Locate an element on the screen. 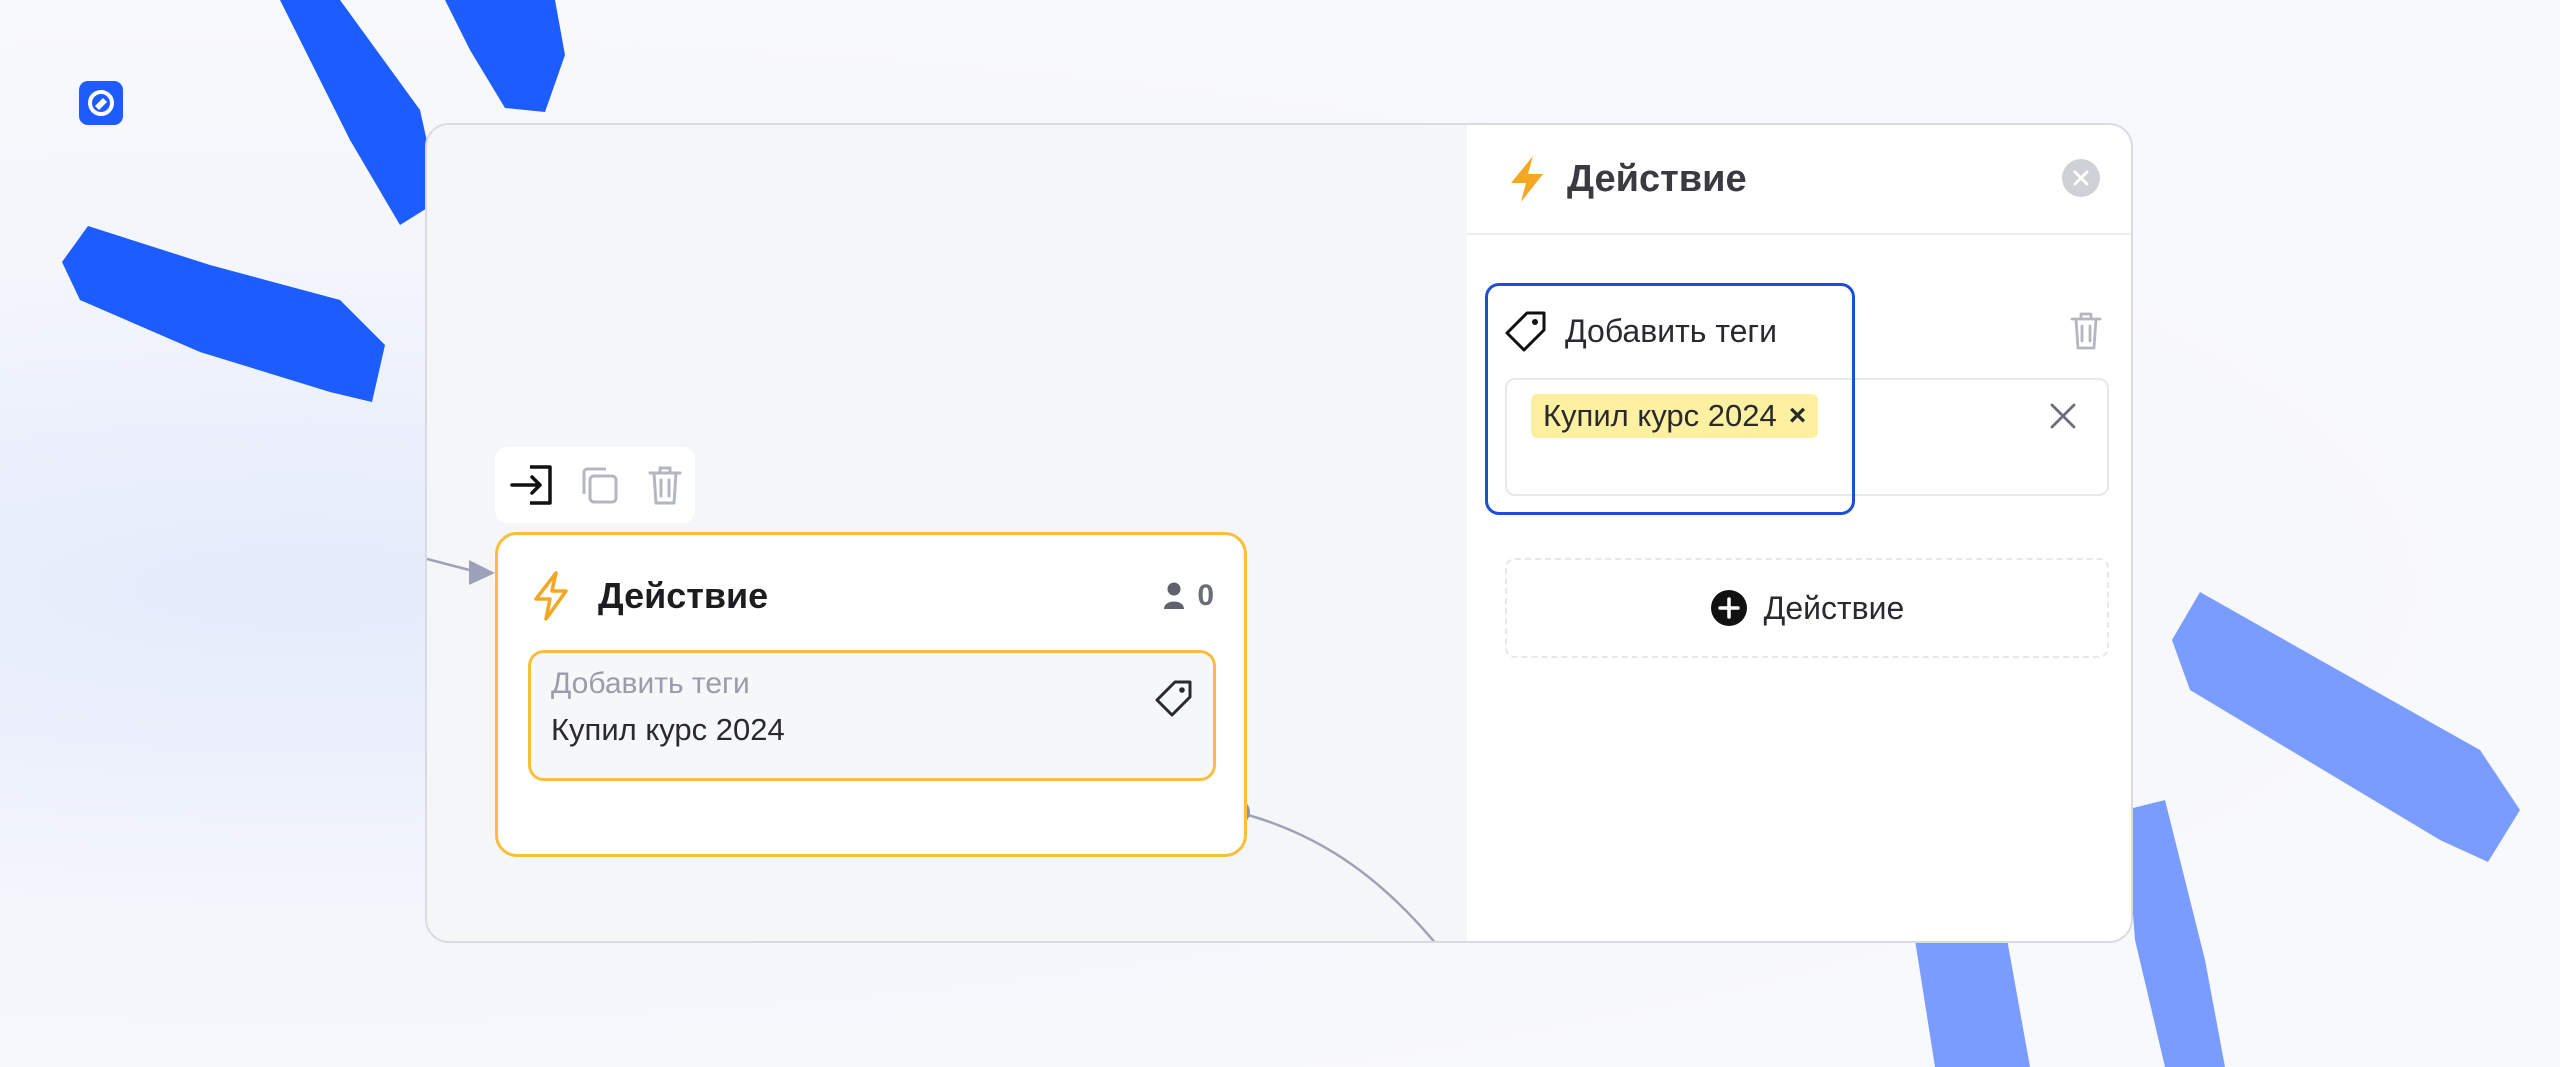  brand-logo-icon is located at coordinates (101, 103).